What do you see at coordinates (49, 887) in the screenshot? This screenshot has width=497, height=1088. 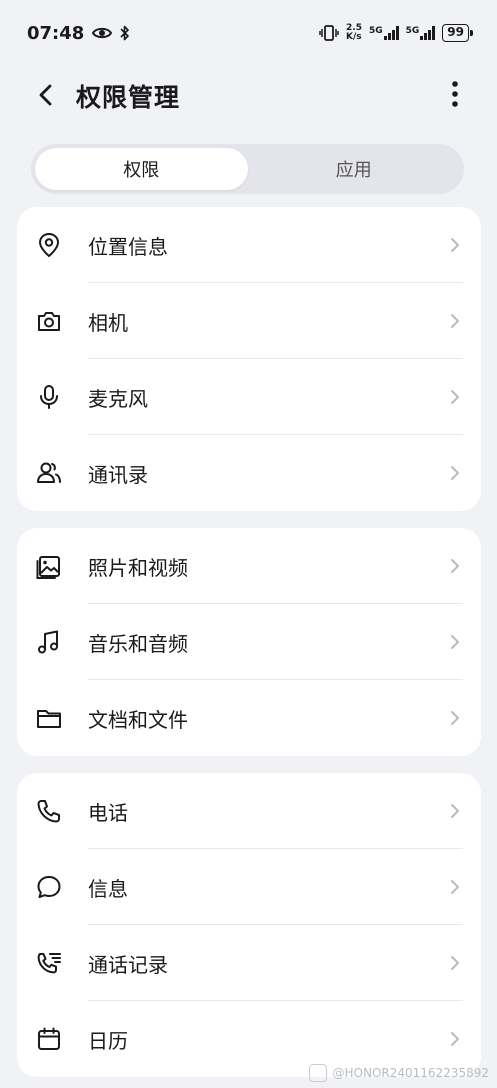 I see `message-icon` at bounding box center [49, 887].